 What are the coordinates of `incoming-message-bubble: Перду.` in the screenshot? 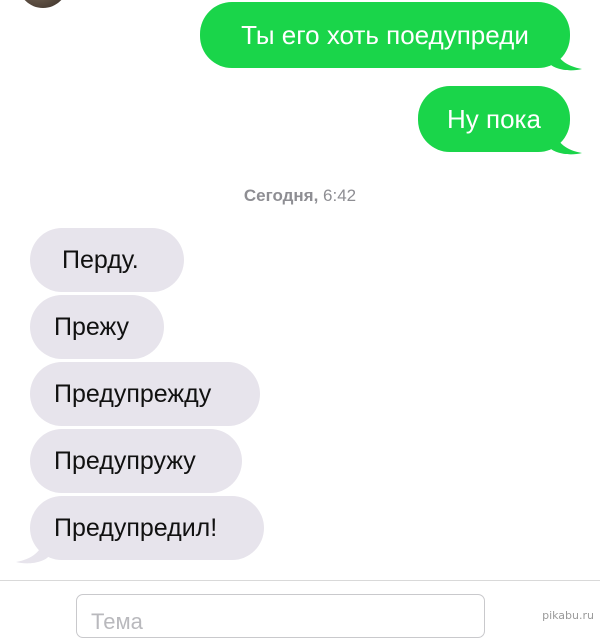 It's located at (107, 260).